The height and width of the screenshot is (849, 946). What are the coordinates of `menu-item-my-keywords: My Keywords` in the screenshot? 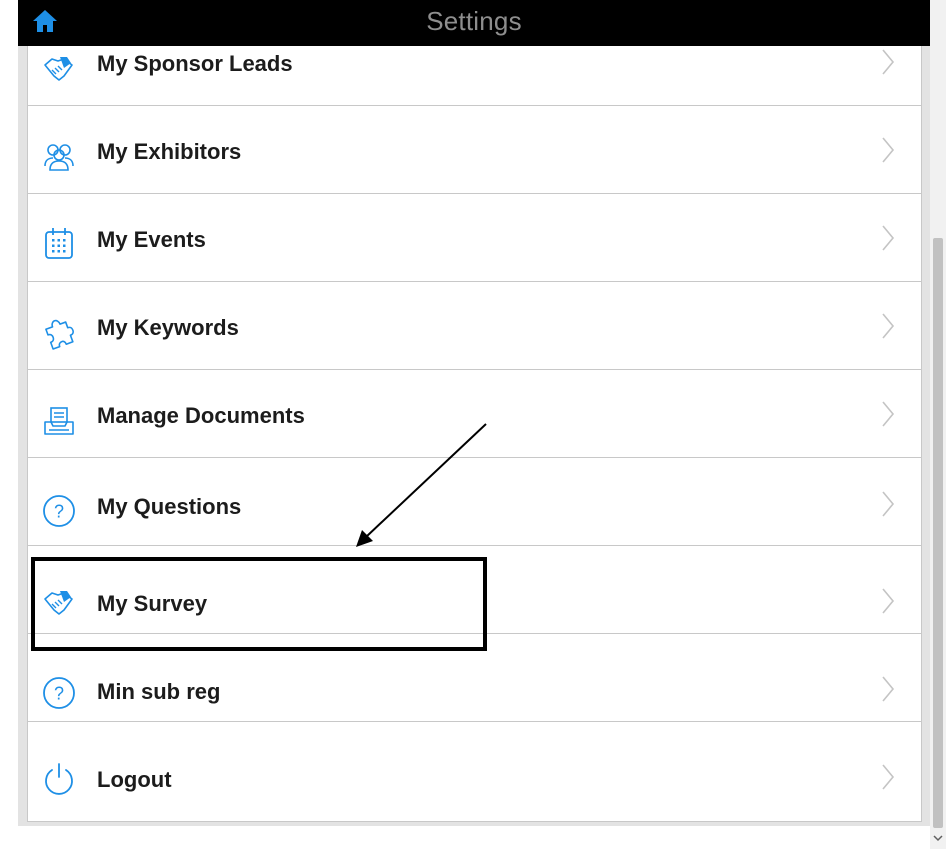 It's located at (474, 326).